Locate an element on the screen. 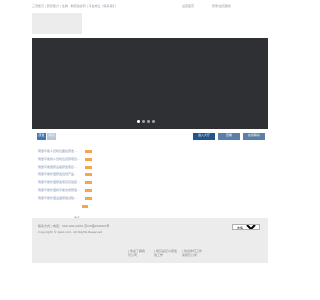 The width and height of the screenshot is (320, 300). footer-column: | 我们是怎么研发 的工作 is located at coordinates (165, 253).